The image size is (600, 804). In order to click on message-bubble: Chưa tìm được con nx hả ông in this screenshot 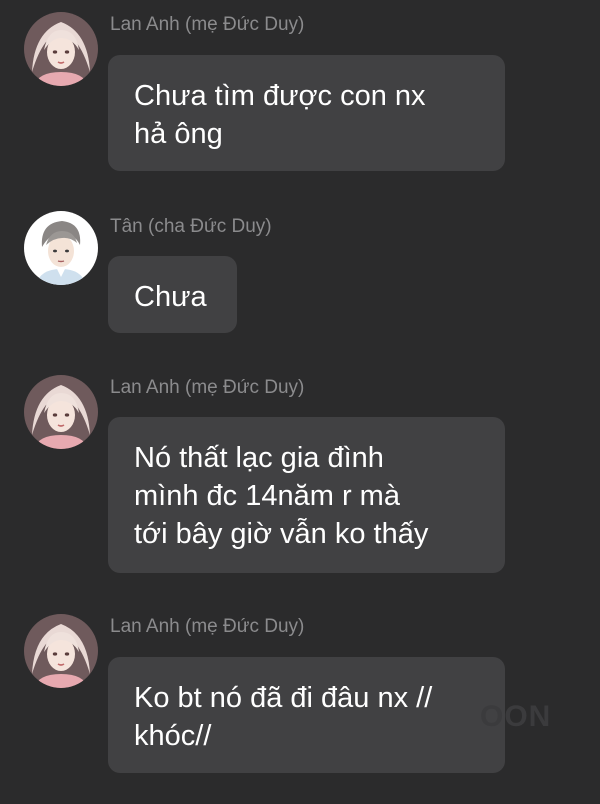, I will do `click(306, 113)`.